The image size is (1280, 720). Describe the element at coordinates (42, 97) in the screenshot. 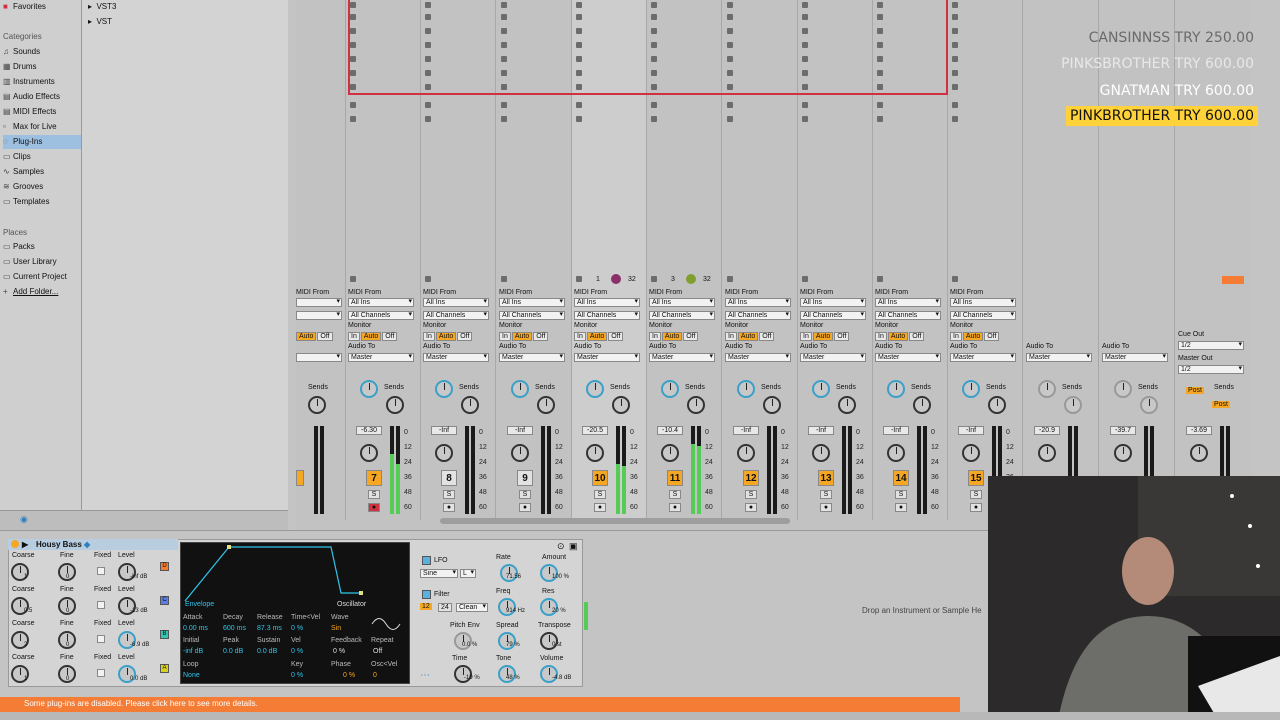

I see `sidebar-item-audio-effects: ▤ Audio Effects` at that location.